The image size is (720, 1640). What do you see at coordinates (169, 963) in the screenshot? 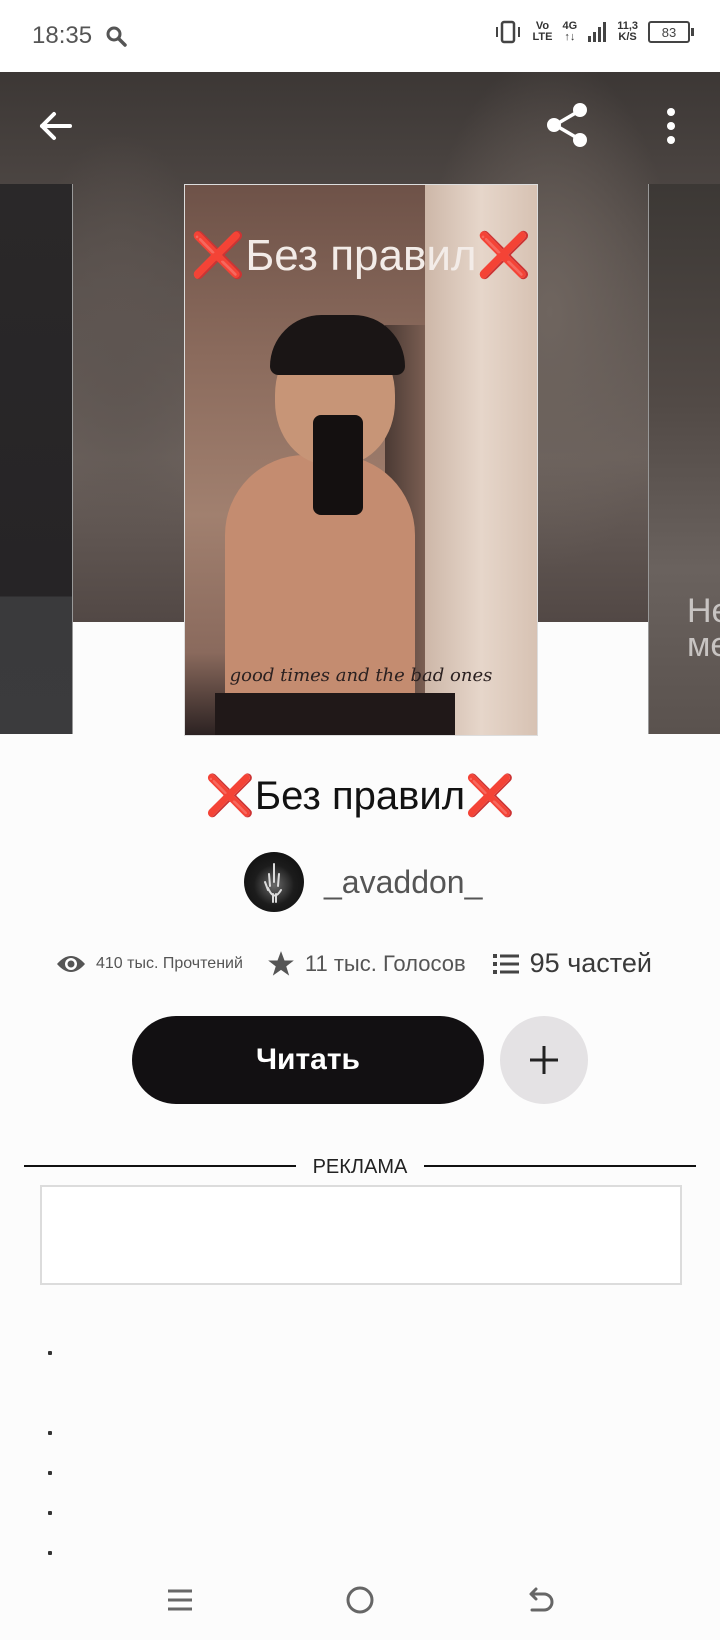
I see `reads-count: 410 тыс. Прочтений` at bounding box center [169, 963].